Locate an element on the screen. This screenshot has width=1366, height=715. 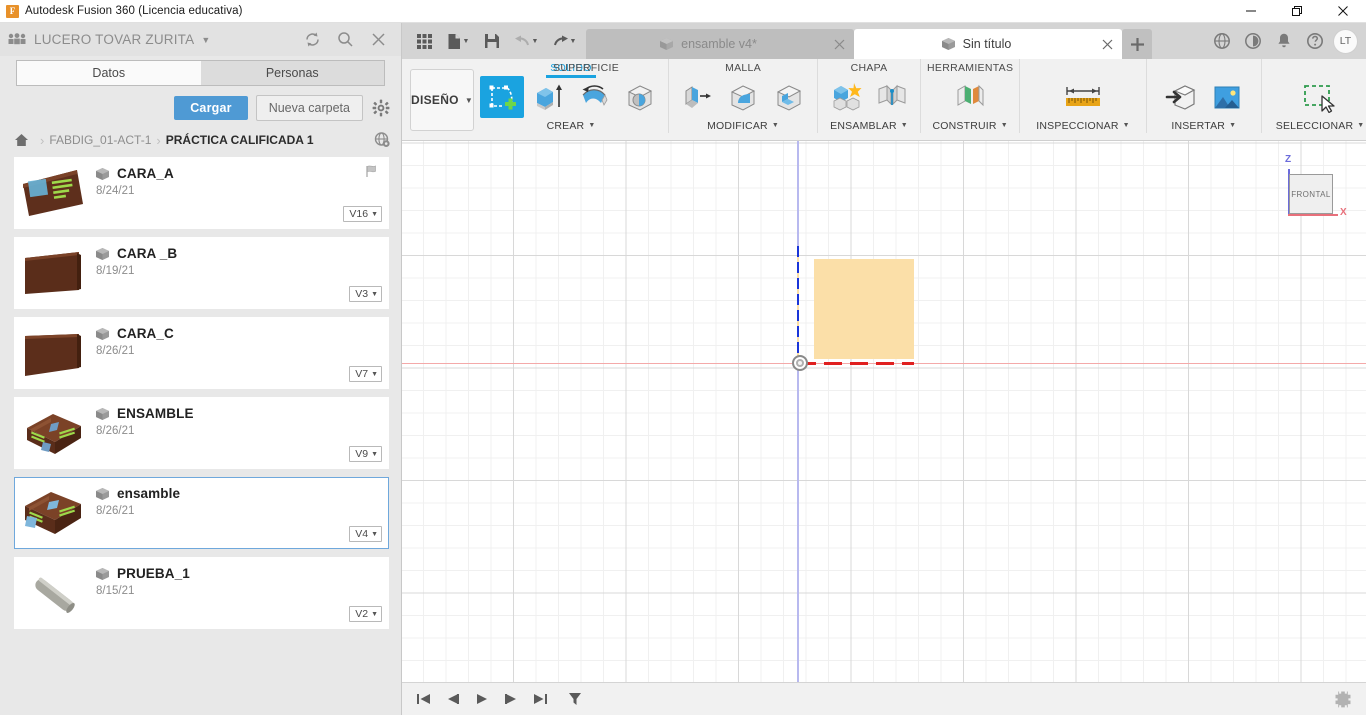
version-selector: V4 ▼ is located at coordinates (365, 534).